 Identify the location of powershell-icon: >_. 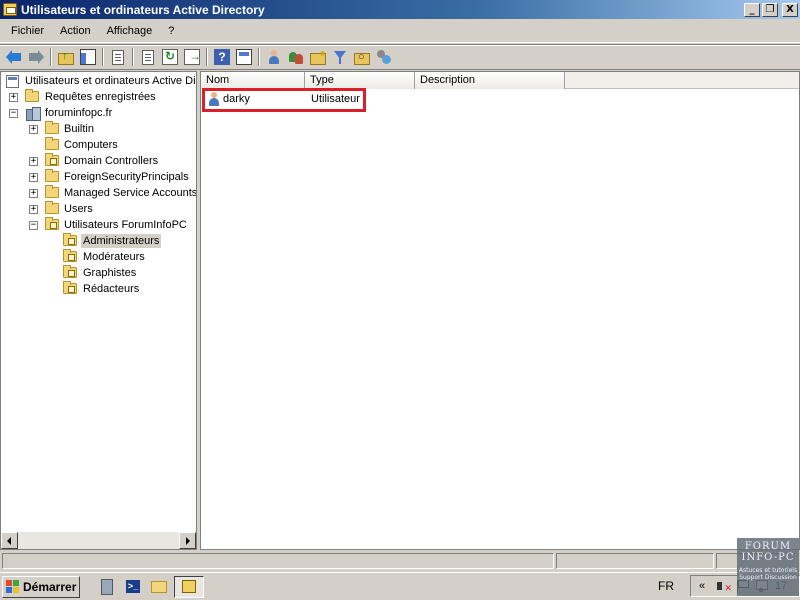
(133, 586).